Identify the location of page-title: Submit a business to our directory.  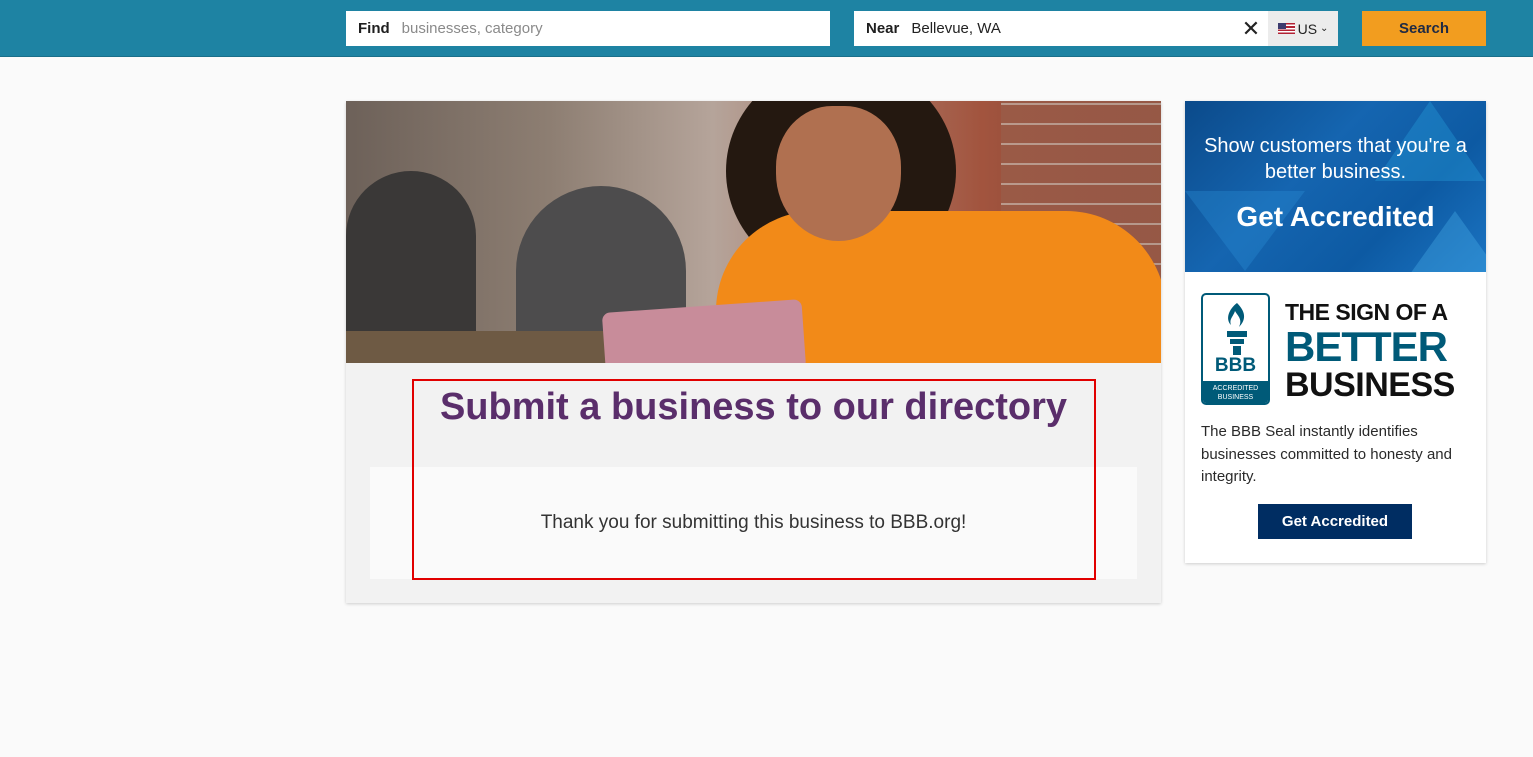
(753, 407).